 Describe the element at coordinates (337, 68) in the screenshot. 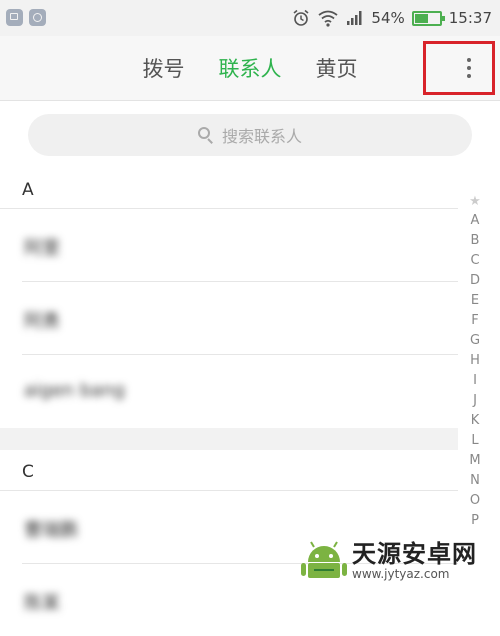

I see `tab-yellow-pages: 黄页` at that location.